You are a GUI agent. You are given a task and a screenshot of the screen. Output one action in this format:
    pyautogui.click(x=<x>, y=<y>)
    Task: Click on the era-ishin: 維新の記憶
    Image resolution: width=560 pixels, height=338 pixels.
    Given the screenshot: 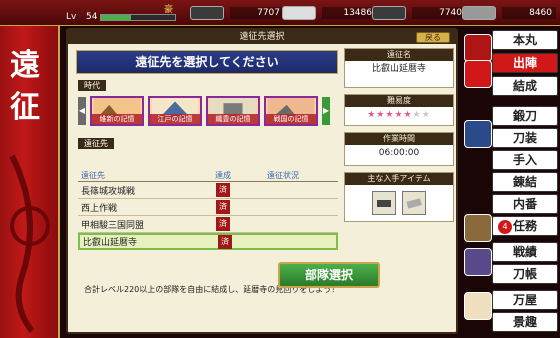 What is the action you would take?
    pyautogui.click(x=117, y=111)
    